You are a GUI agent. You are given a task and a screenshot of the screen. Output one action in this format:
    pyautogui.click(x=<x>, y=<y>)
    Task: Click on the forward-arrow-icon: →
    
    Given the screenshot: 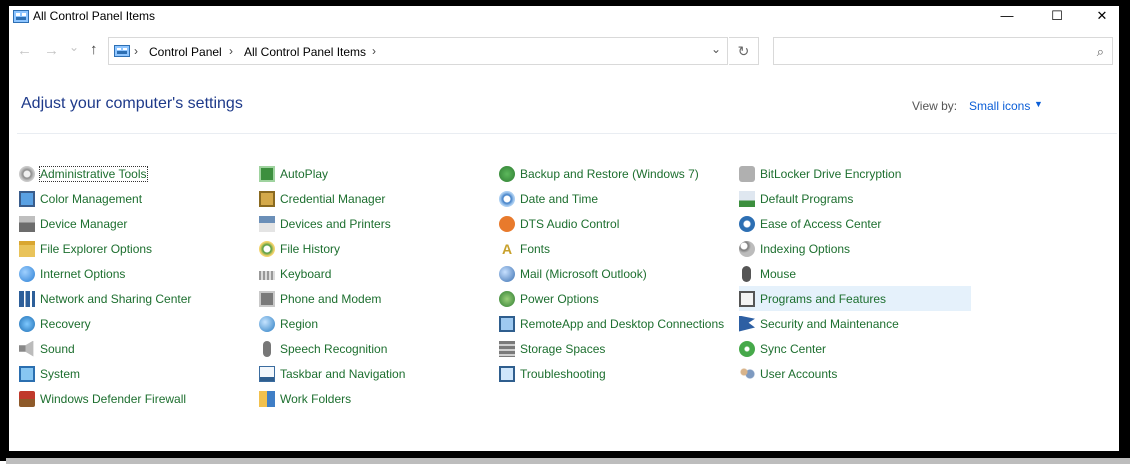 What is the action you would take?
    pyautogui.click(x=51, y=50)
    